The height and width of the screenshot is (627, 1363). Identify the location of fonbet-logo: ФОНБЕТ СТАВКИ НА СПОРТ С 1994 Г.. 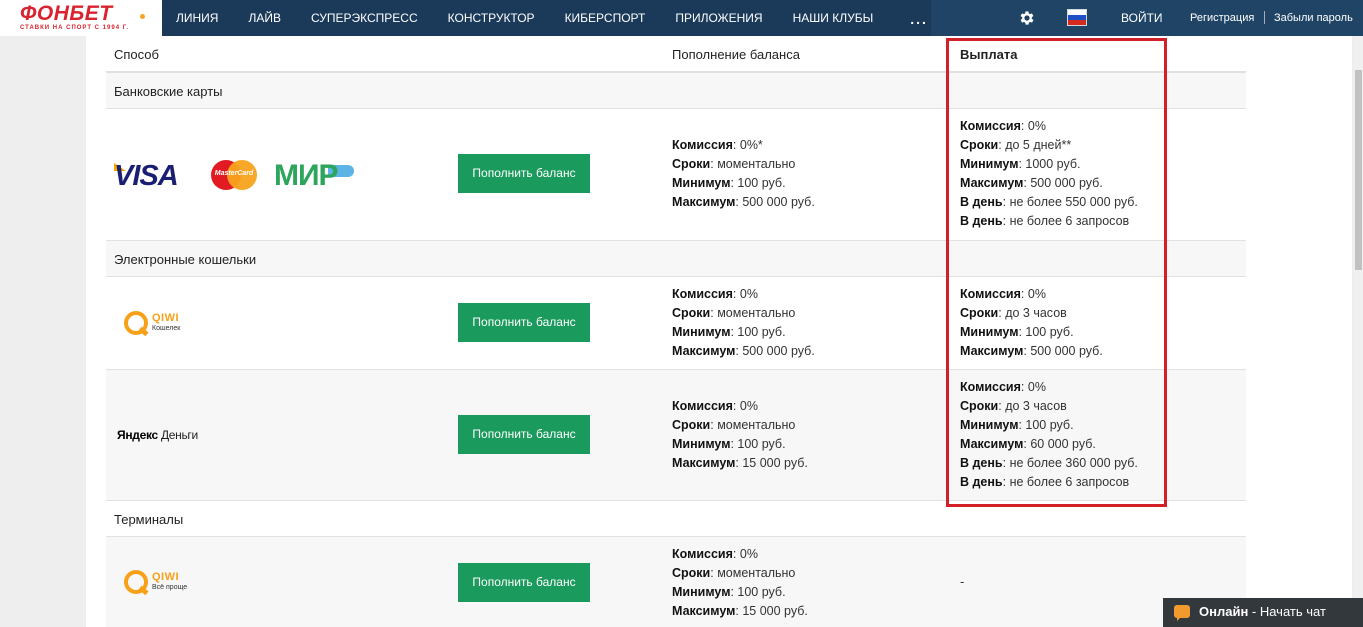
(81, 18).